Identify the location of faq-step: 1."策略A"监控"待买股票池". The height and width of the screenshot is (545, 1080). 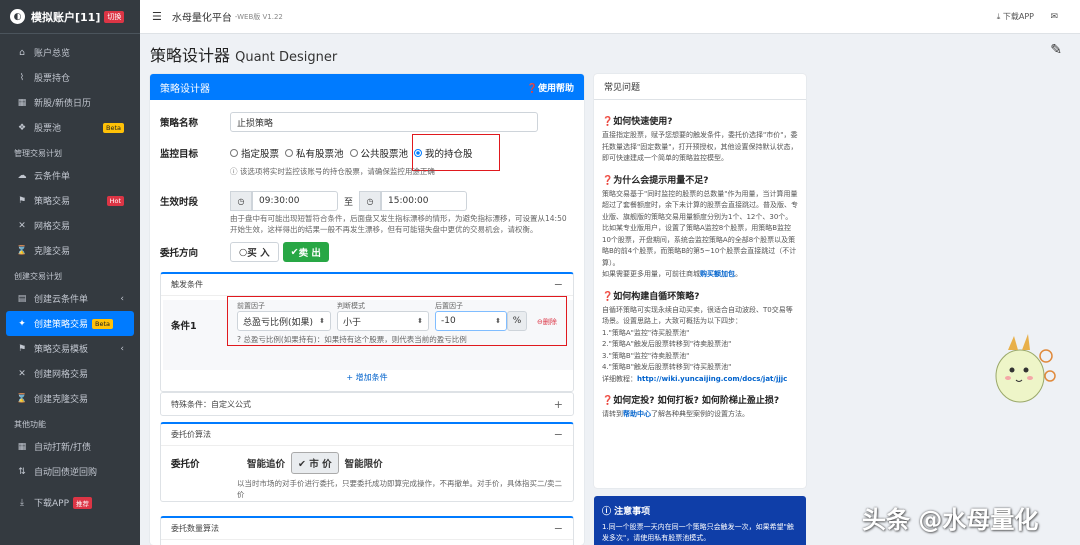
(646, 332).